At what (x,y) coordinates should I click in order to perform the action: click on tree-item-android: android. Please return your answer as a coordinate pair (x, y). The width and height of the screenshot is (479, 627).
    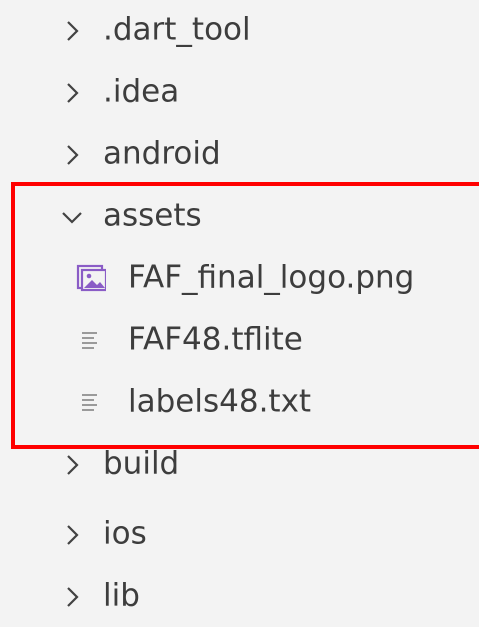
    Looking at the image, I should click on (239, 154).